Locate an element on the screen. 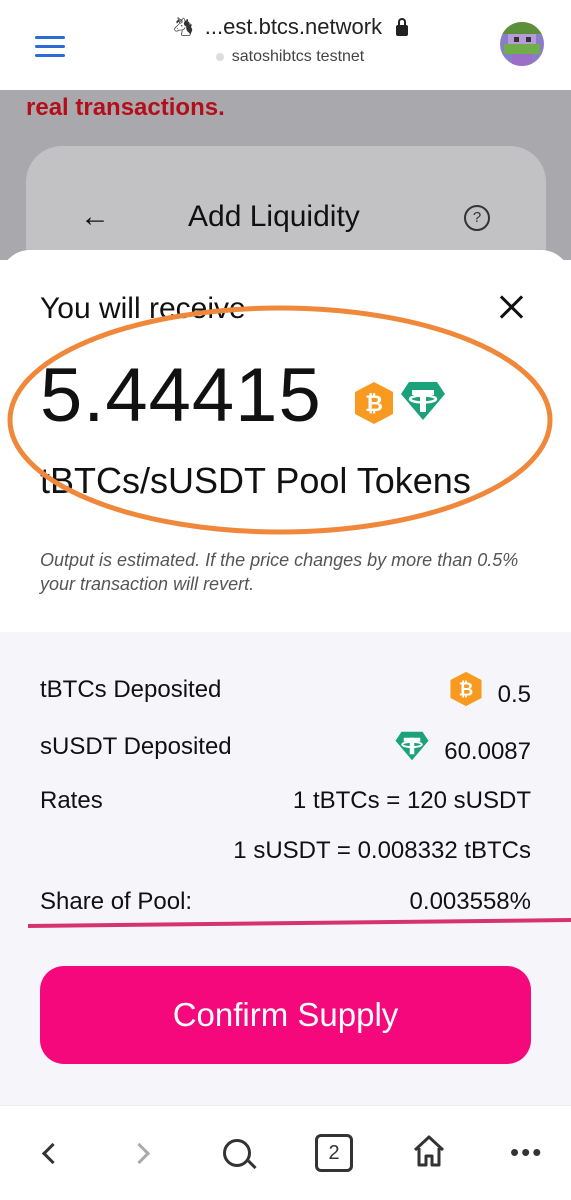 The image size is (571, 1200). network-label: satoshibtcs testnet is located at coordinates (298, 56).